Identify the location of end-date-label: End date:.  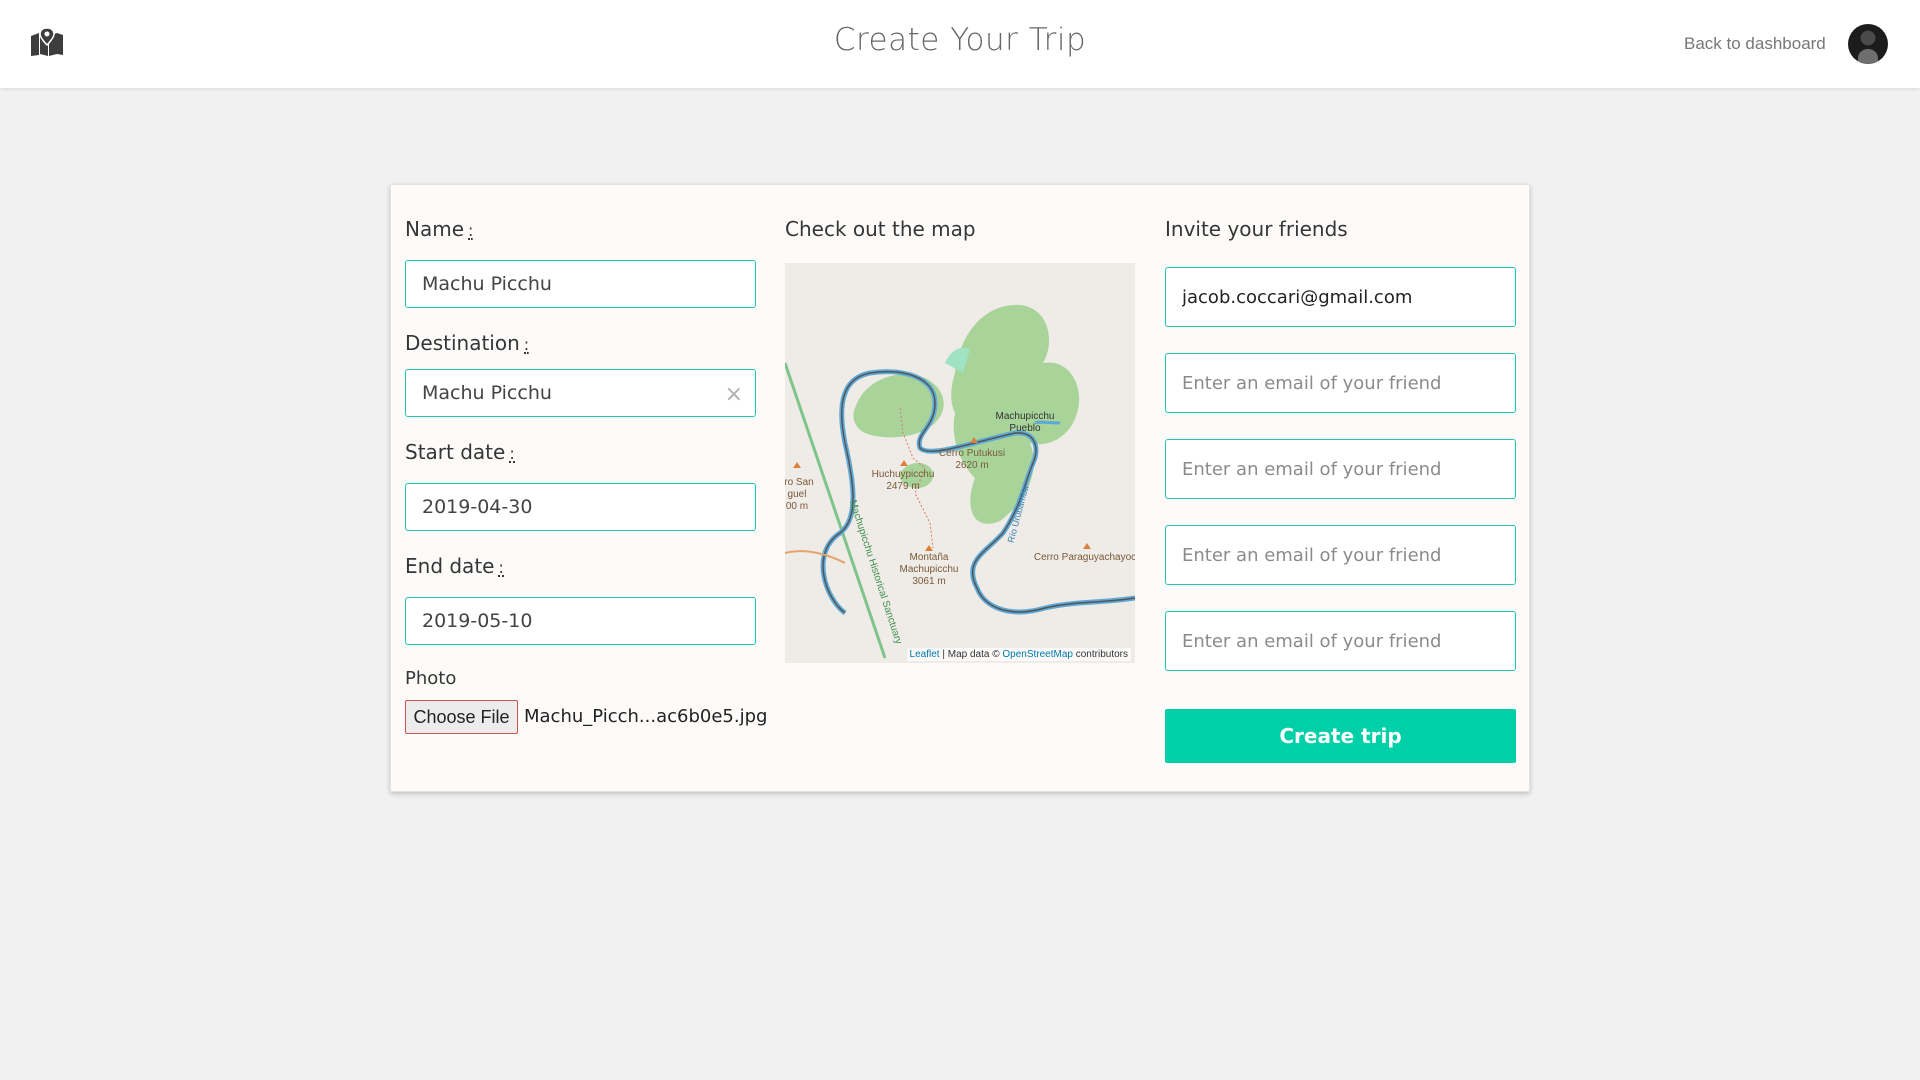
(454, 566).